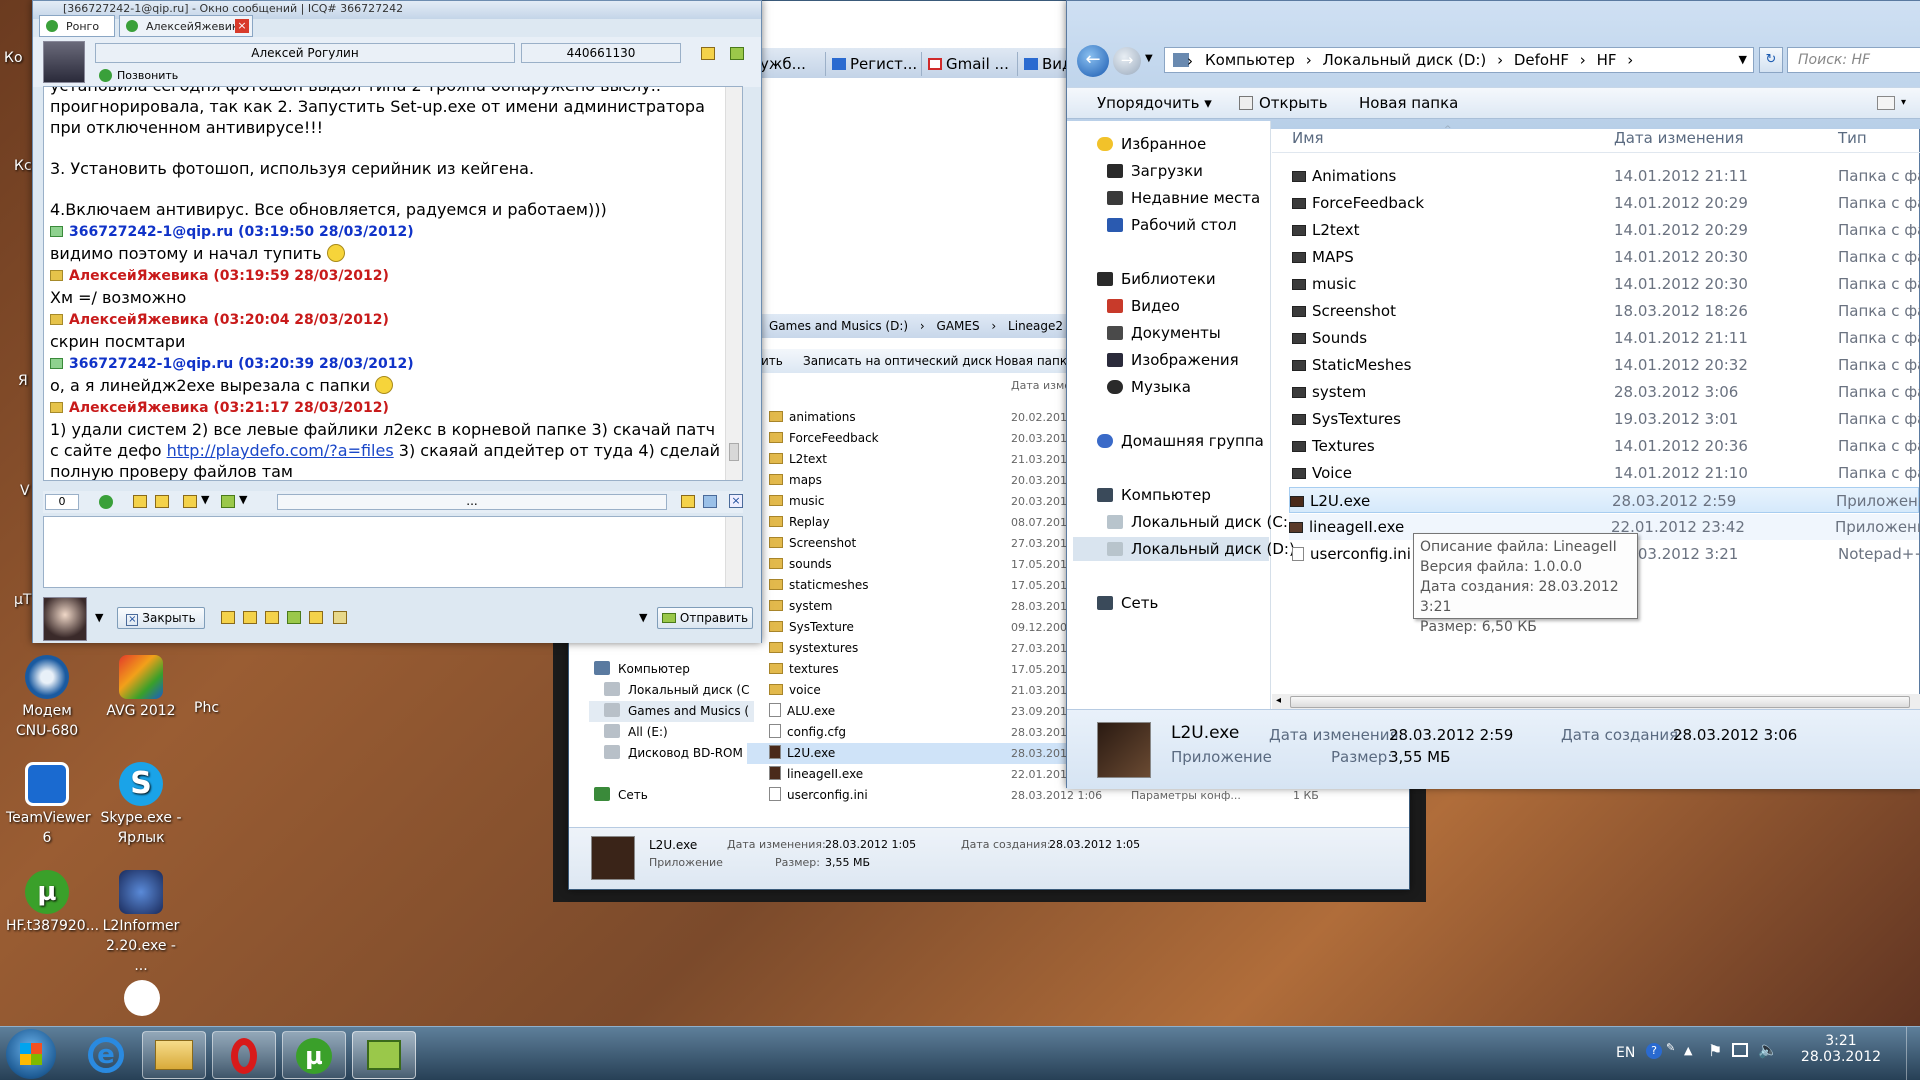  What do you see at coordinates (805, 480) in the screenshot?
I see `list-item: maps` at bounding box center [805, 480].